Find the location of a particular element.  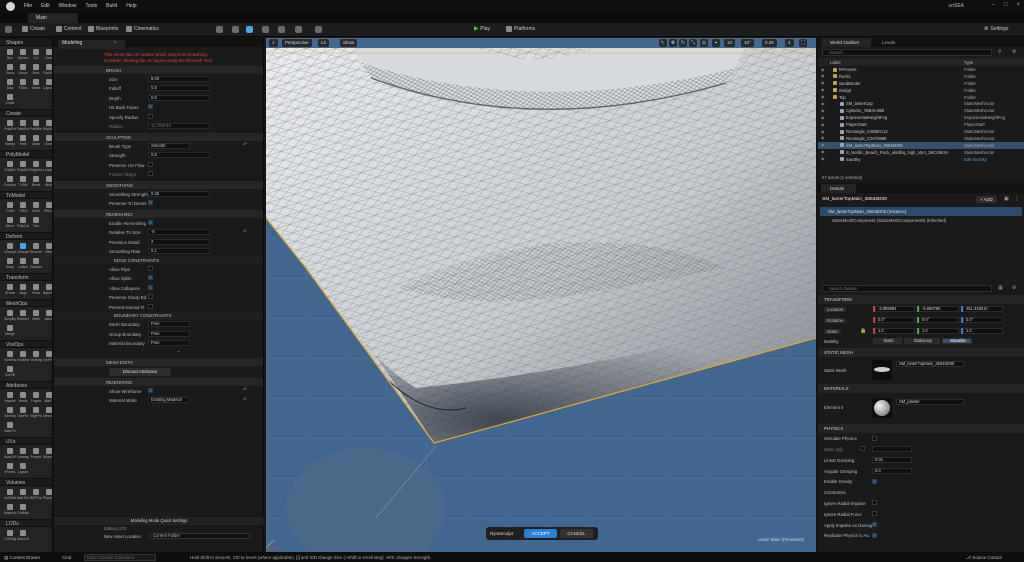

tool-category-meshops: MeshOps is located at coordinates (26, 303).